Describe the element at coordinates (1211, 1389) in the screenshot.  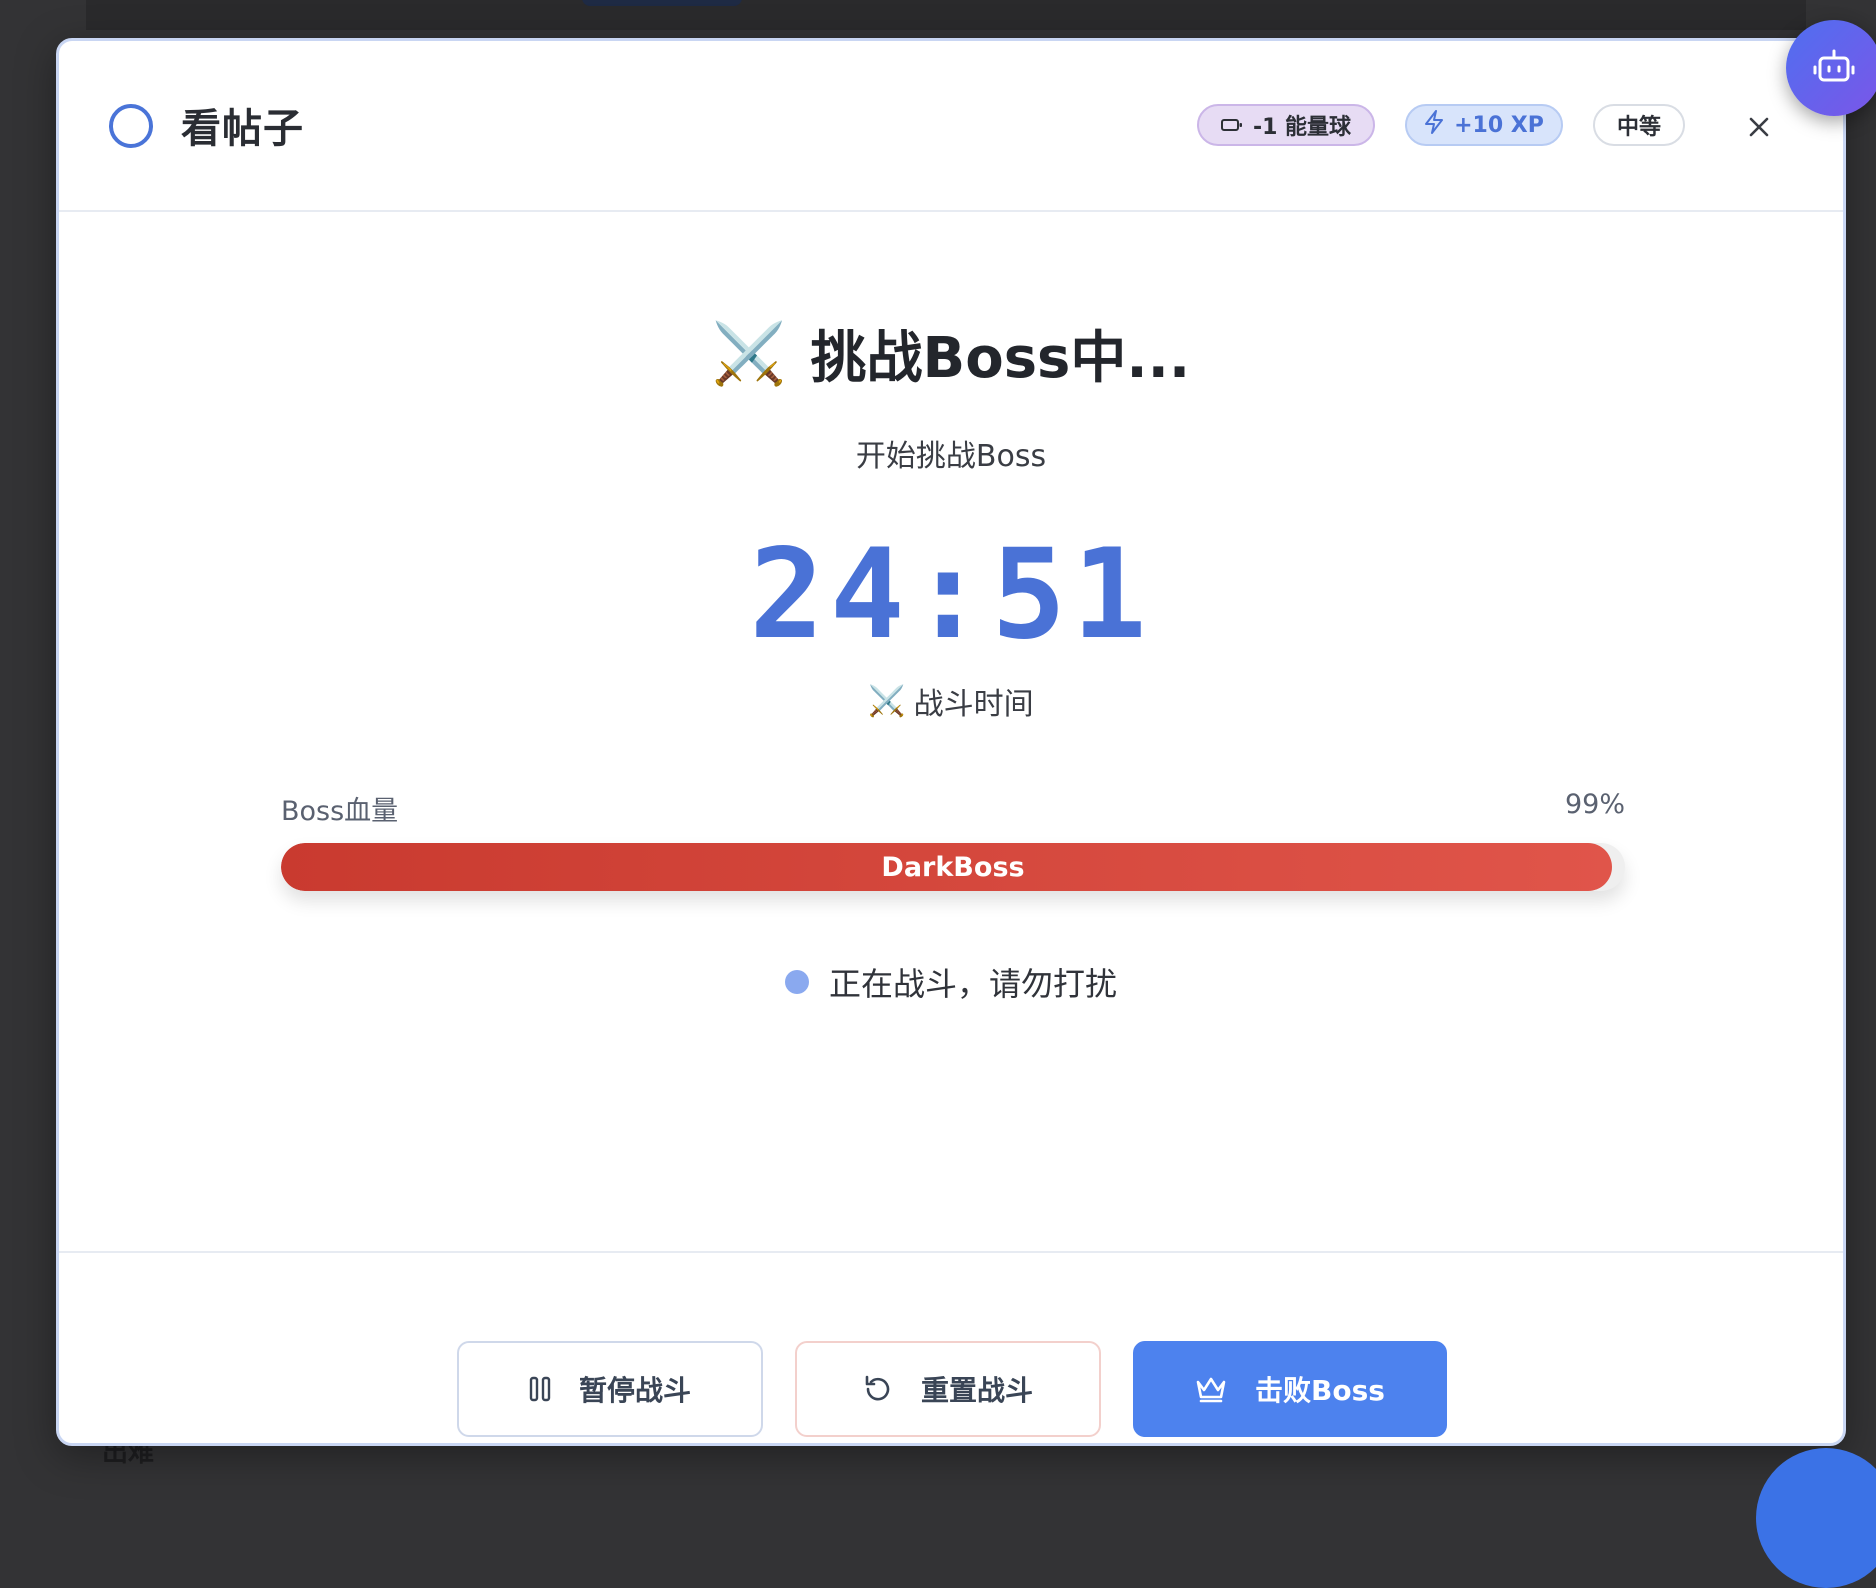
I see `crown-icon` at that location.